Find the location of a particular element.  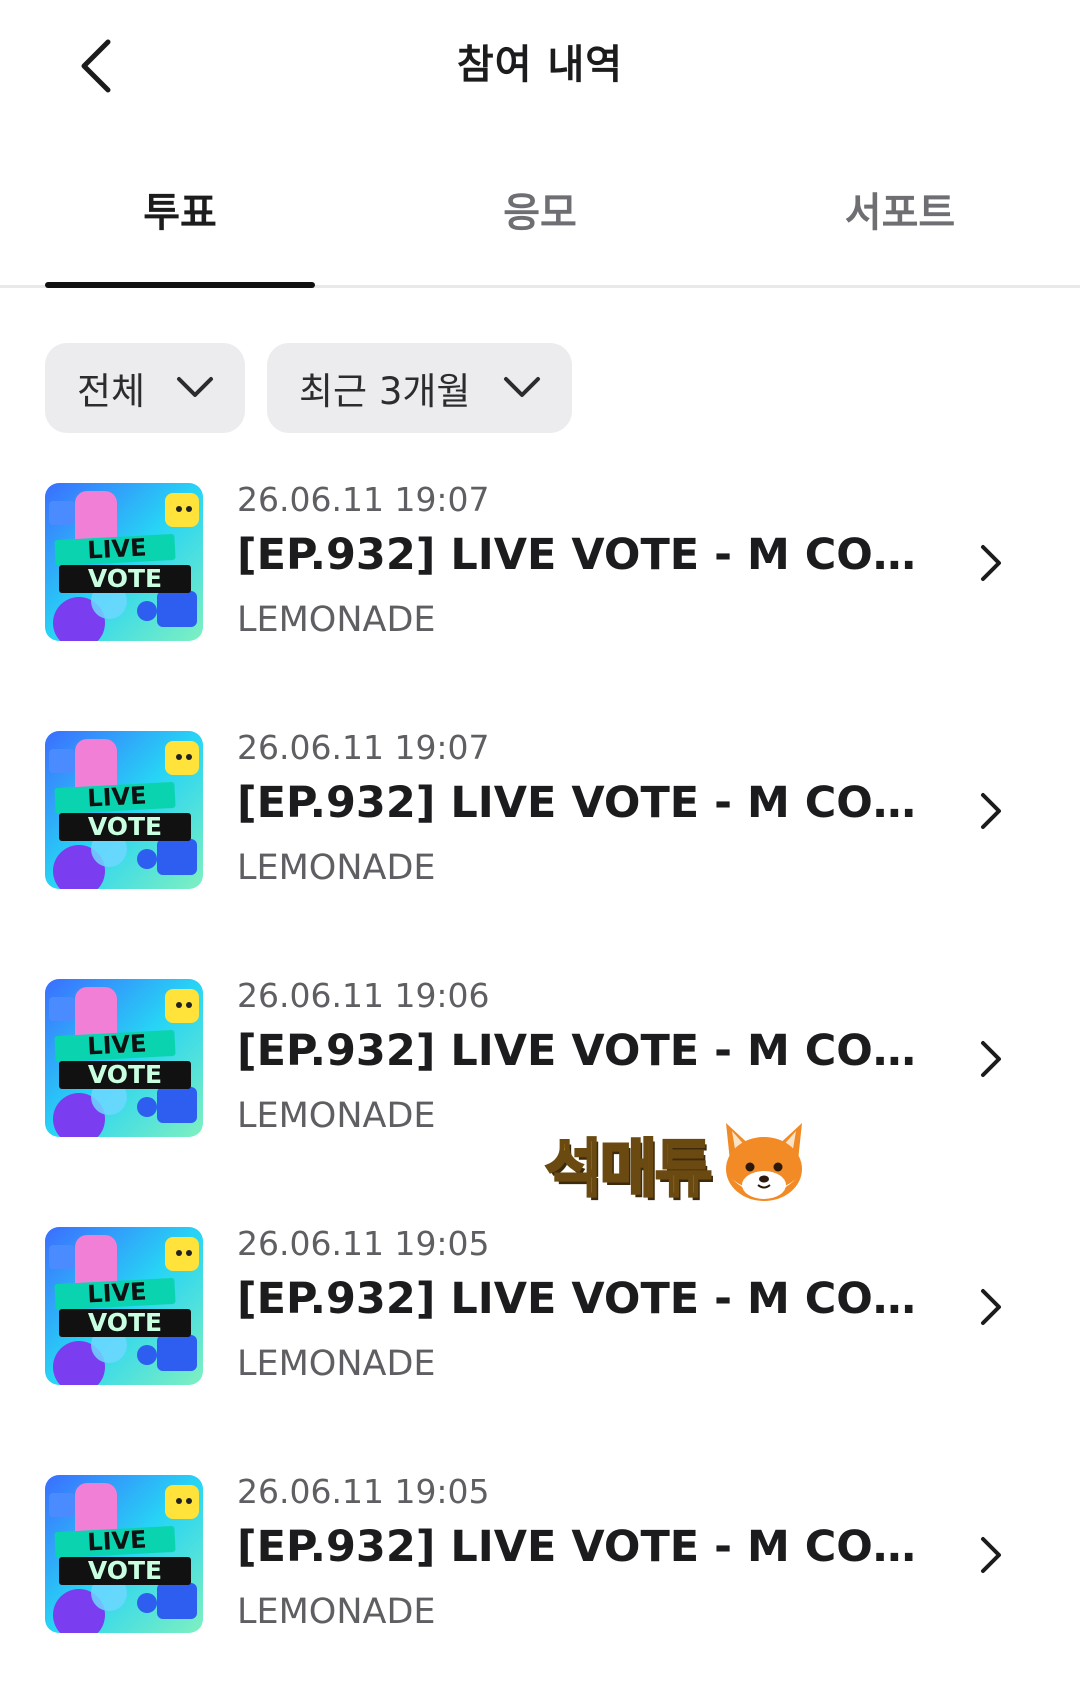

page-title: 참여 내역 is located at coordinates (540, 65).